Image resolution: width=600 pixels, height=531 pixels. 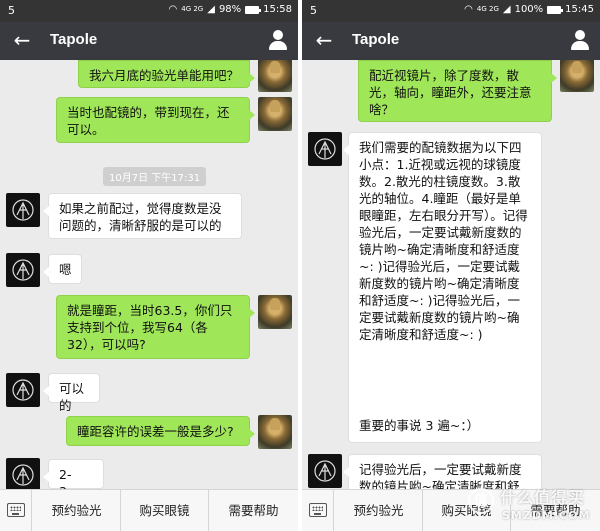 What do you see at coordinates (73, 474) in the screenshot?
I see `incoming-message: 2-3mm` at bounding box center [73, 474].